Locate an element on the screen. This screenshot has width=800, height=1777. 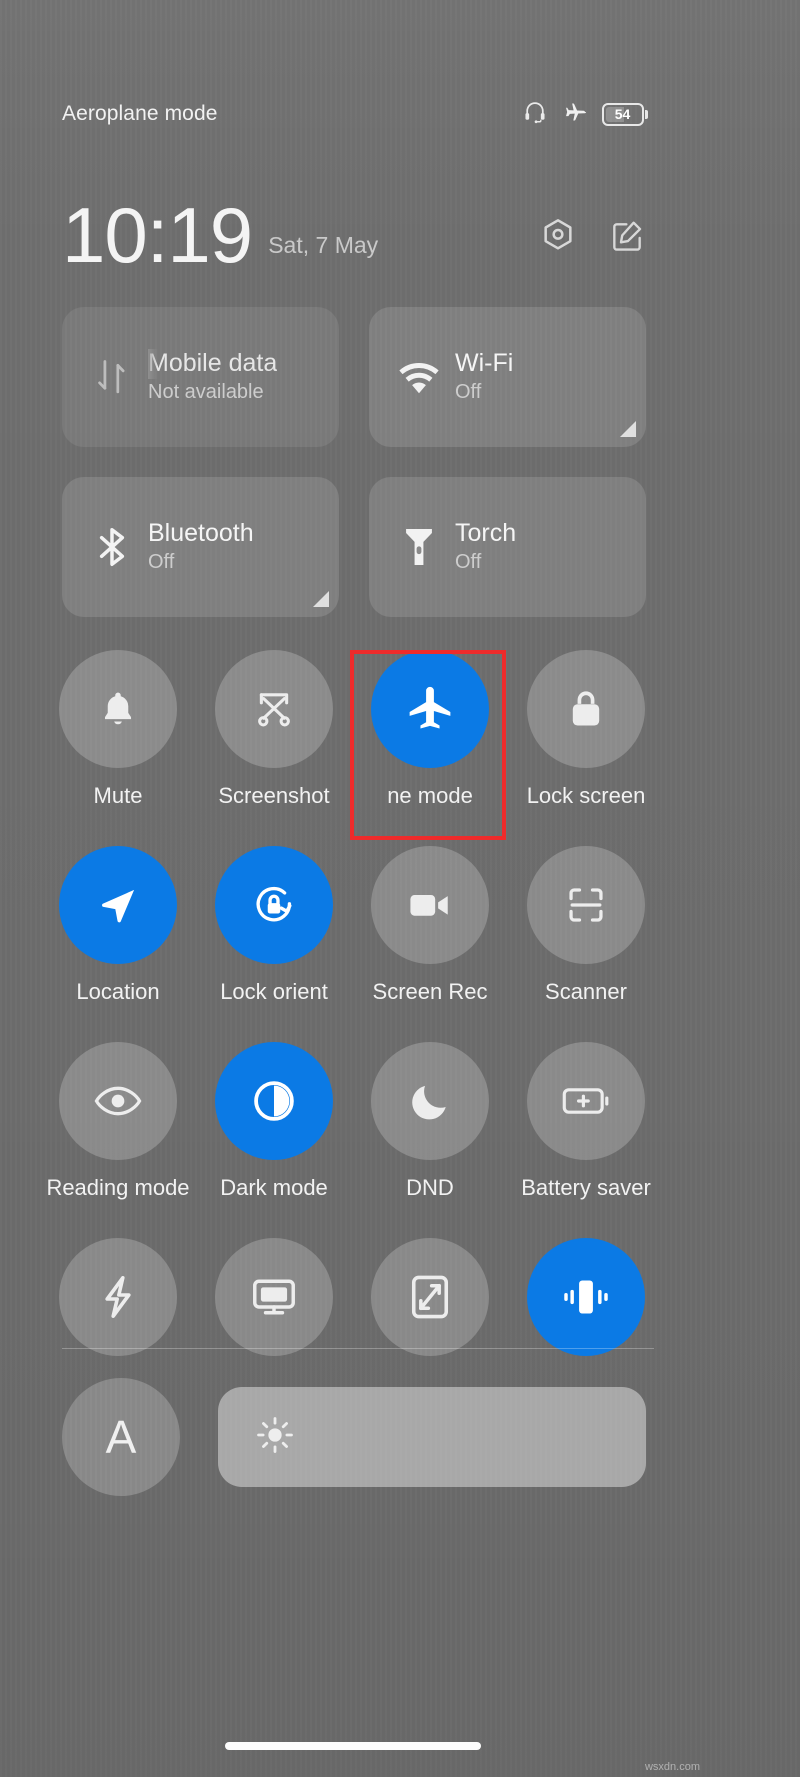
airplane-icon is located at coordinates (575, 114).